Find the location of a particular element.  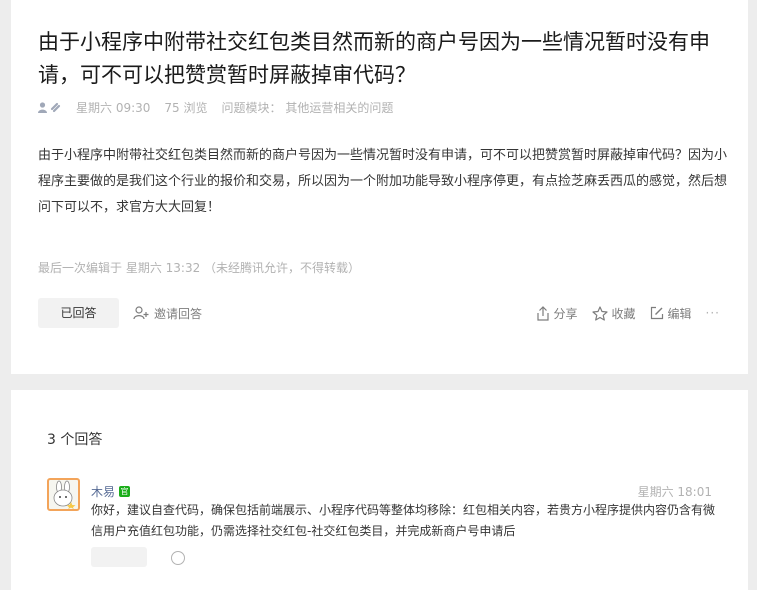

share-label: 分享 is located at coordinates (565, 313).